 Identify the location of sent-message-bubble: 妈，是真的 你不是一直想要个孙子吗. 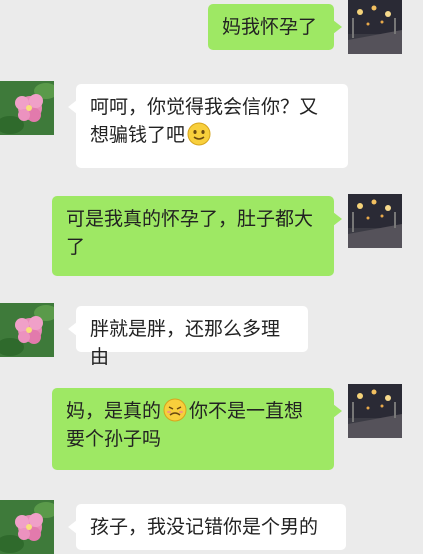
(197, 429).